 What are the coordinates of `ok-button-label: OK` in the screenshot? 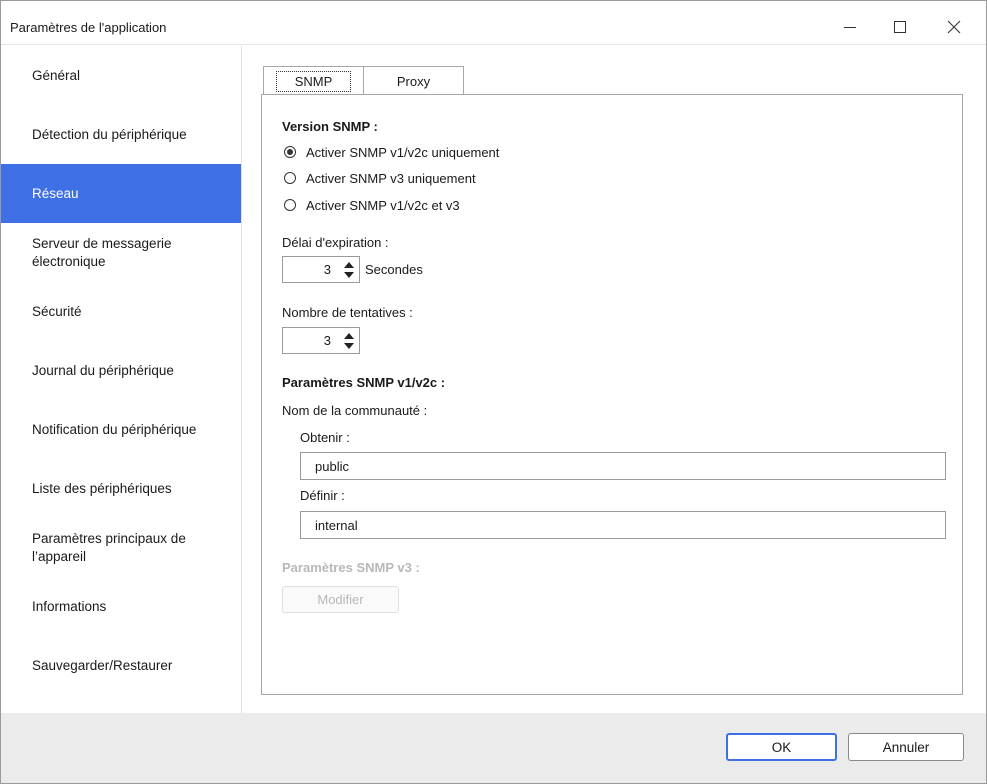 It's located at (781, 747).